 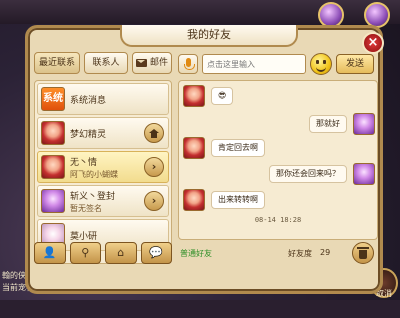 I want to click on dialog-title: 我的好友, so click(x=209, y=36).